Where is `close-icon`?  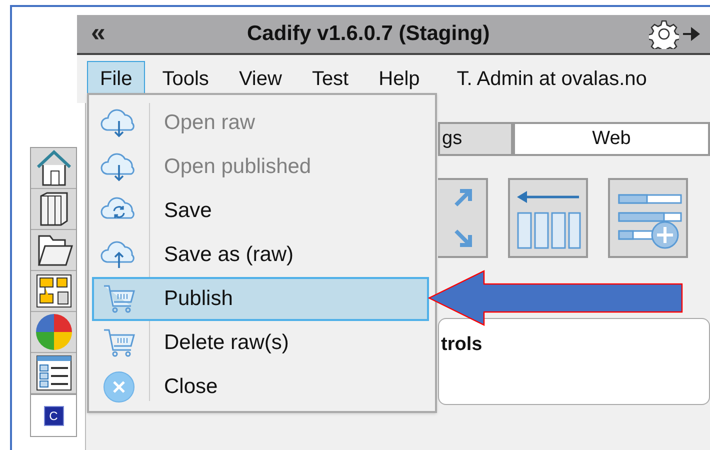
close-icon is located at coordinates (119, 387).